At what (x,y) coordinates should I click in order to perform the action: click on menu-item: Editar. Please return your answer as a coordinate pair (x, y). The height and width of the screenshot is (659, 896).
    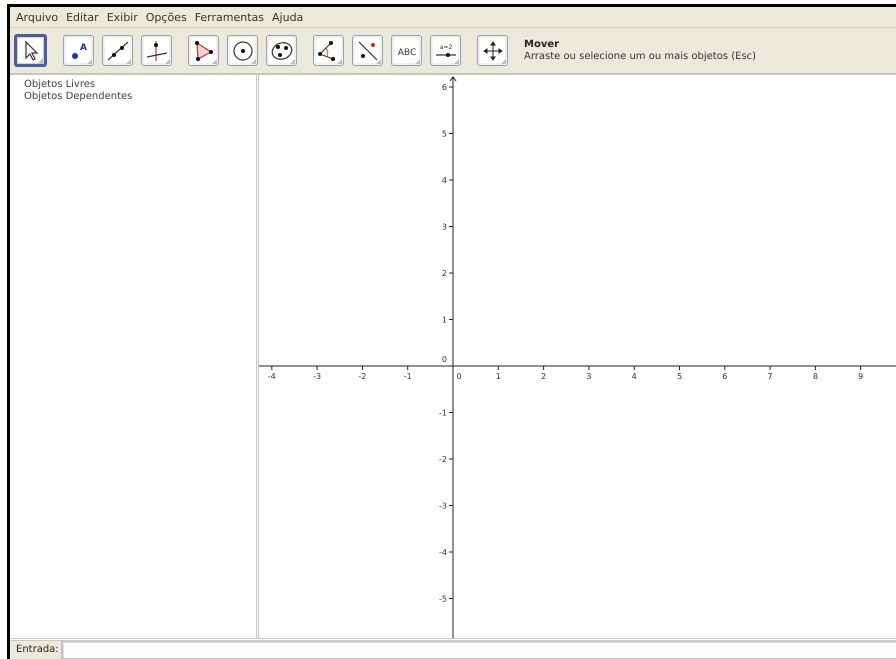
    Looking at the image, I should click on (82, 17).